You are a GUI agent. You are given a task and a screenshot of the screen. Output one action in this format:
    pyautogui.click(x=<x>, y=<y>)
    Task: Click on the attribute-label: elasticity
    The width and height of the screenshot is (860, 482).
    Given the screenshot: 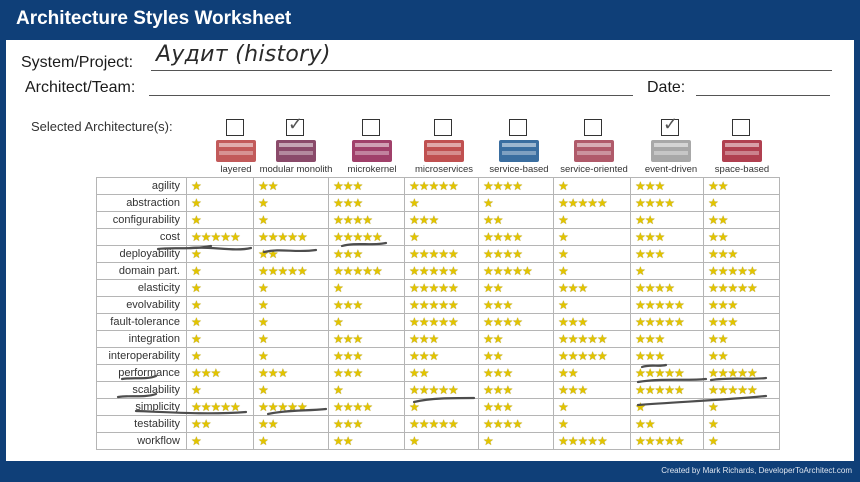 What is the action you would take?
    pyautogui.click(x=141, y=288)
    